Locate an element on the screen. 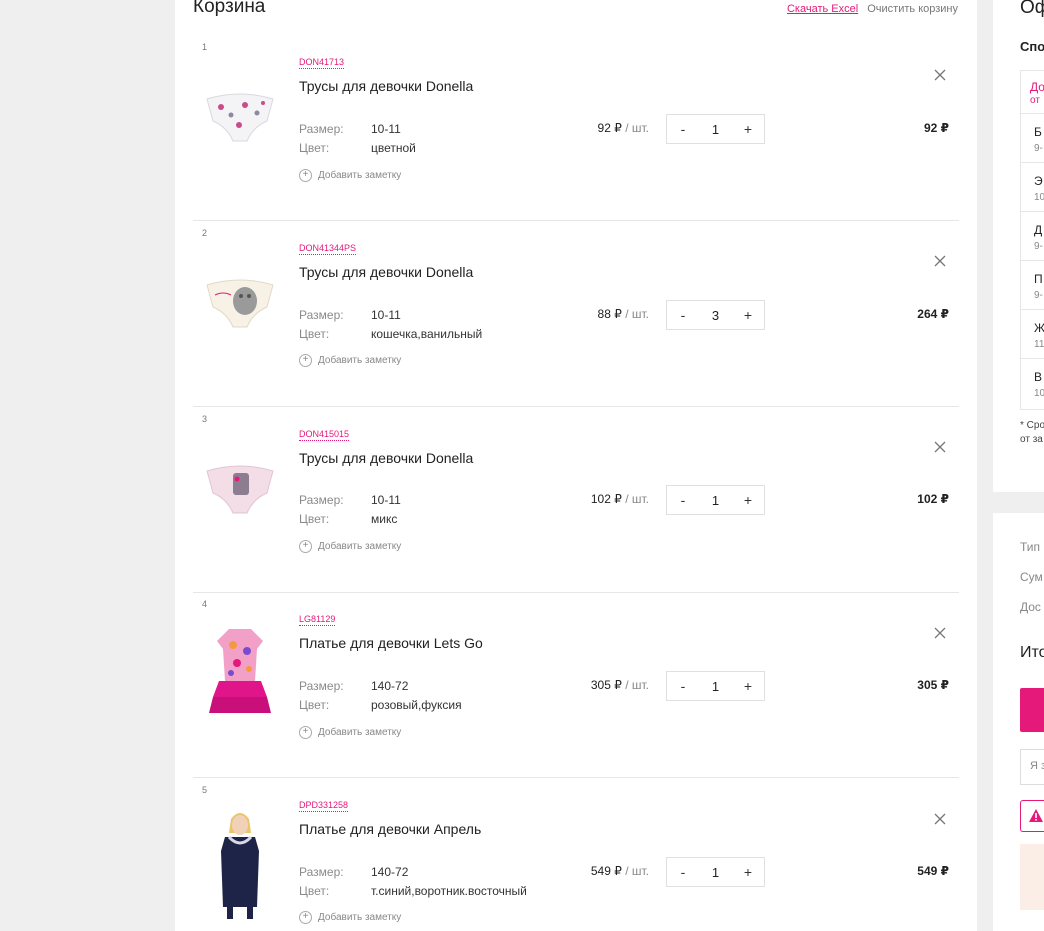 The image size is (1044, 931). delivery-option: В 10 is located at coordinates (1032, 383).